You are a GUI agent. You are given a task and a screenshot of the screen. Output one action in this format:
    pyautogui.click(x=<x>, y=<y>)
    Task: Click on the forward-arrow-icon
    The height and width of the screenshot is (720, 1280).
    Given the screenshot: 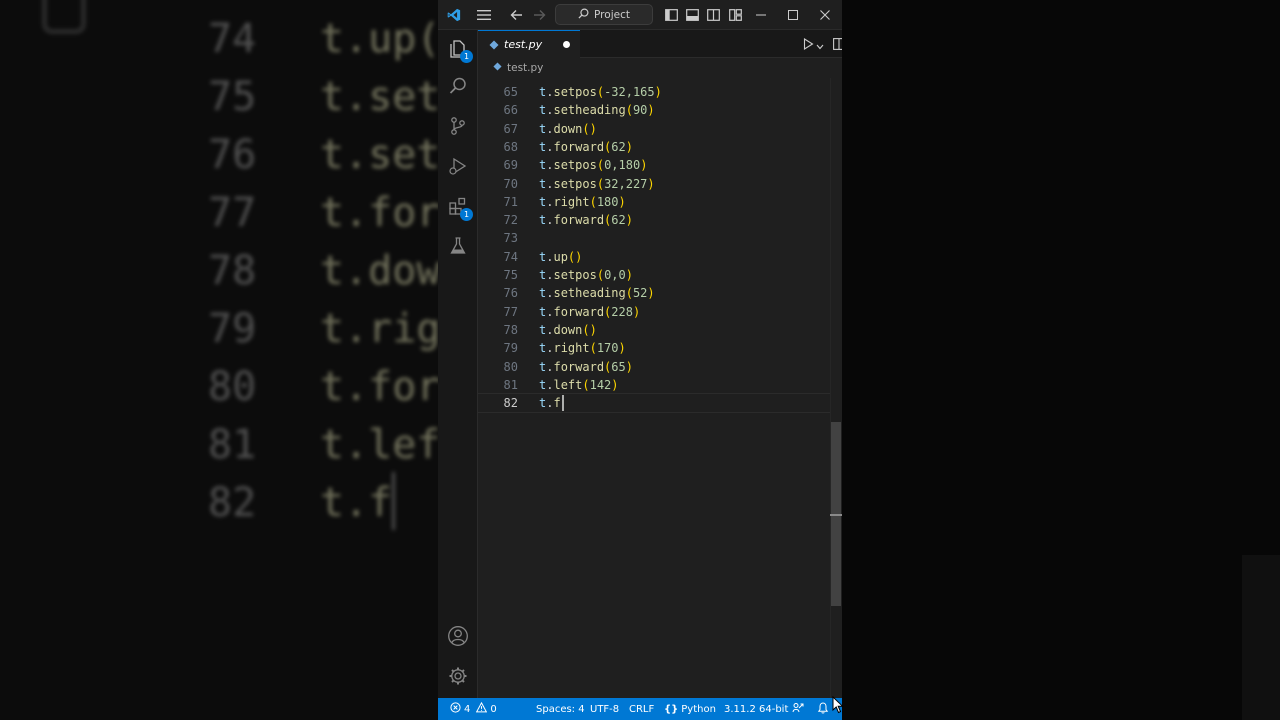 What is the action you would take?
    pyautogui.click(x=539, y=15)
    